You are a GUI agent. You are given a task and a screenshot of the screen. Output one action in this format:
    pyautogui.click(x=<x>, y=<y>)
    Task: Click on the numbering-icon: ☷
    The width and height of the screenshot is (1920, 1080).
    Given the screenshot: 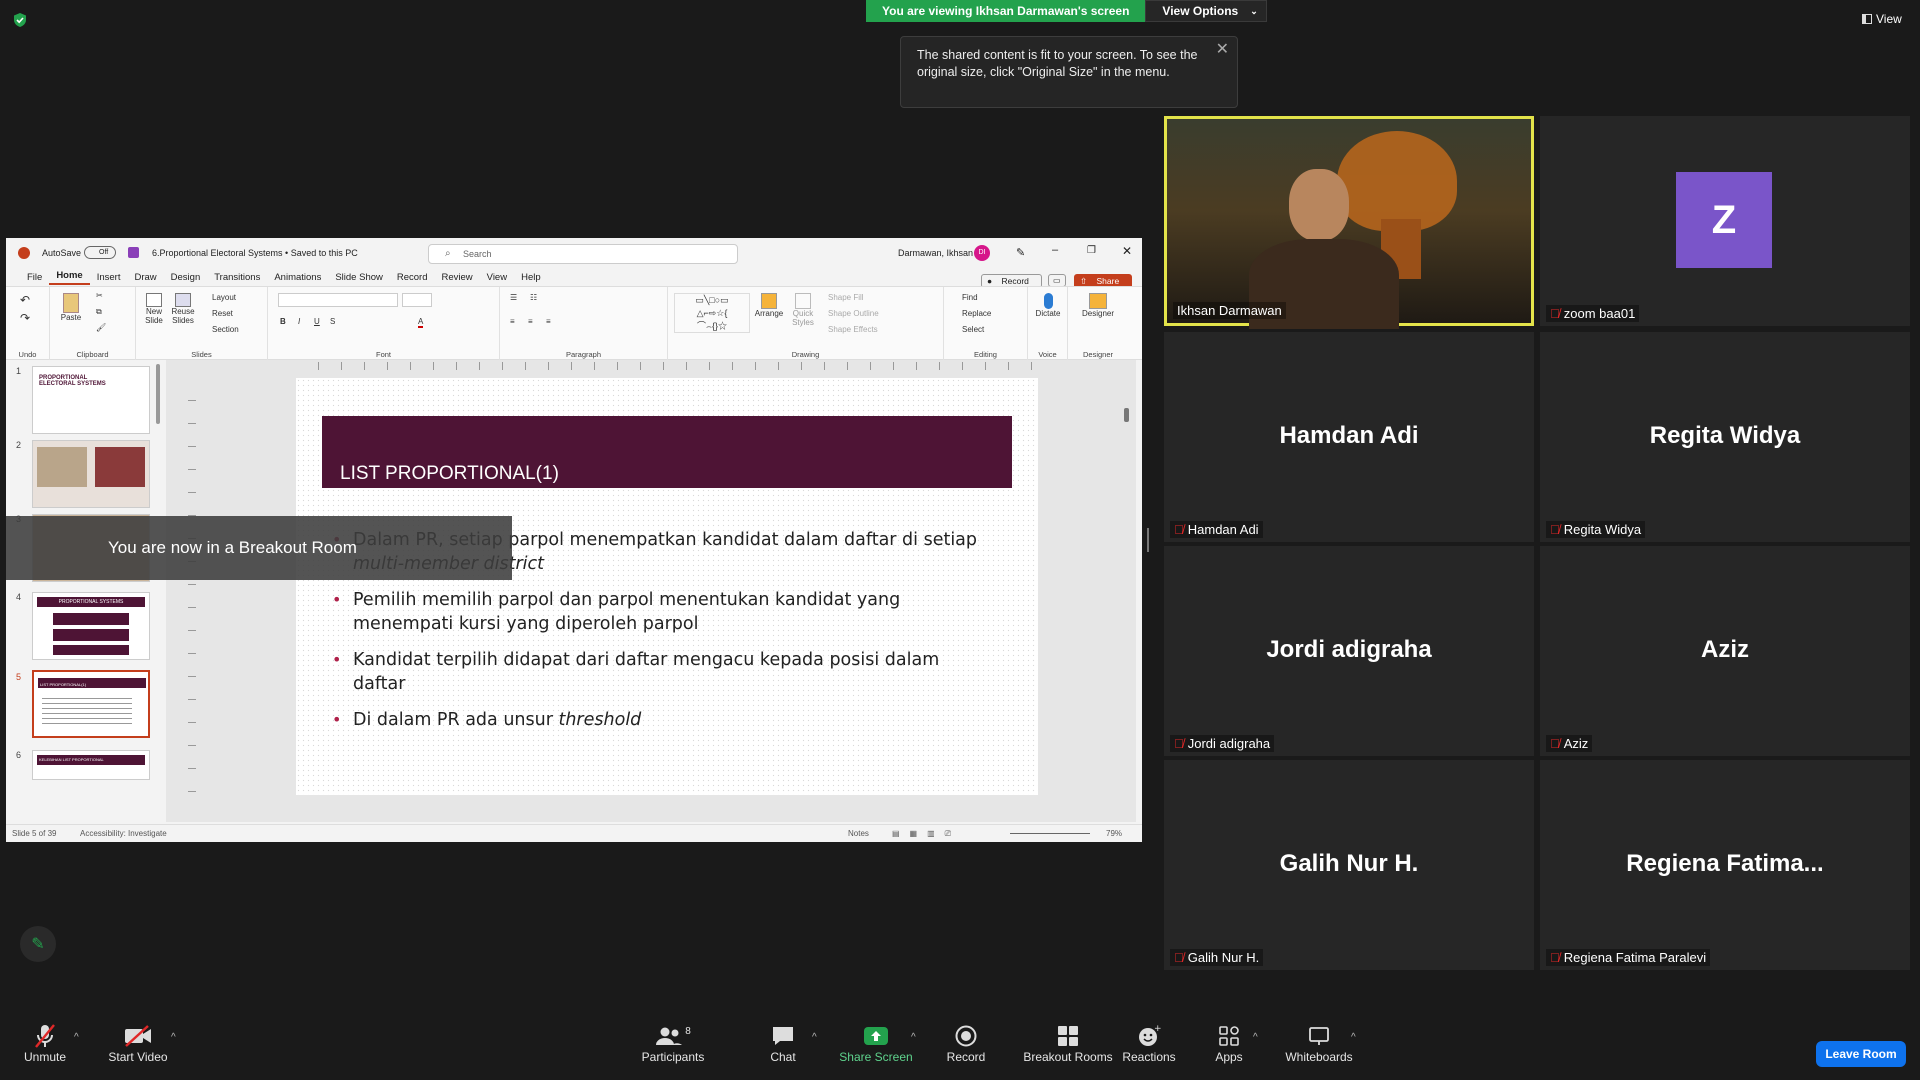 What is the action you would take?
    pyautogui.click(x=533, y=297)
    